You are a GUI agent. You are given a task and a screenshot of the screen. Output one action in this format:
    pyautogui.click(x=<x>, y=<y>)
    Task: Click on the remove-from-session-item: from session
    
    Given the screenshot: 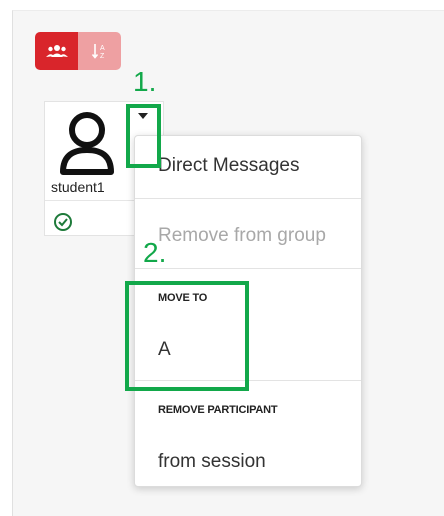 What is the action you would take?
    pyautogui.click(x=212, y=462)
    